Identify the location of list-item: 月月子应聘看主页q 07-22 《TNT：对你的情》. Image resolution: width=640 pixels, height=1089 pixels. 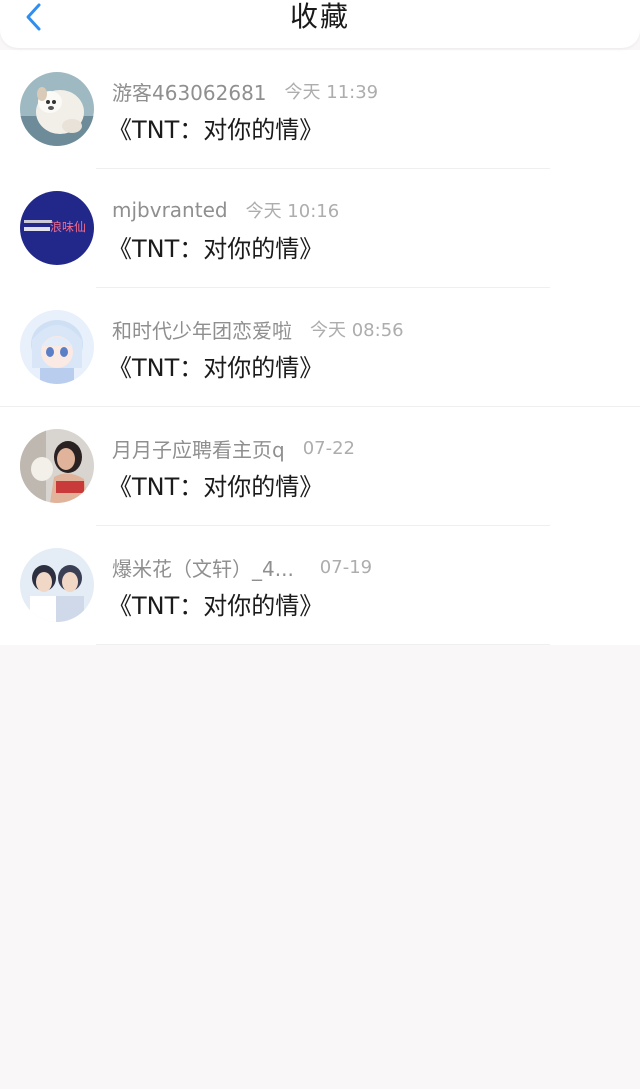
(320, 466).